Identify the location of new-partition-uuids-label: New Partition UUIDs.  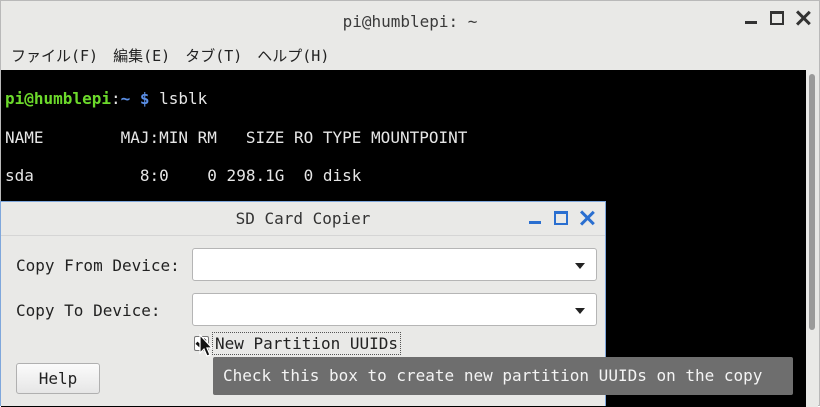
(307, 343).